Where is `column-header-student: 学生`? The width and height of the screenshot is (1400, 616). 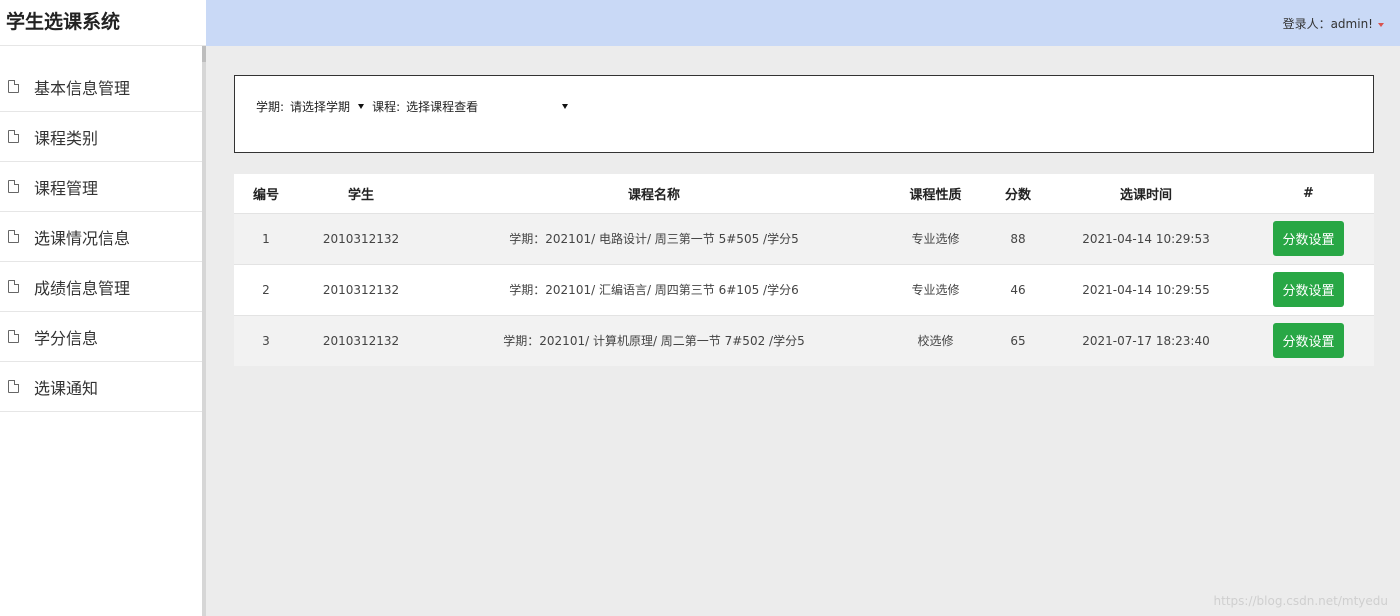 column-header-student: 学生 is located at coordinates (361, 193).